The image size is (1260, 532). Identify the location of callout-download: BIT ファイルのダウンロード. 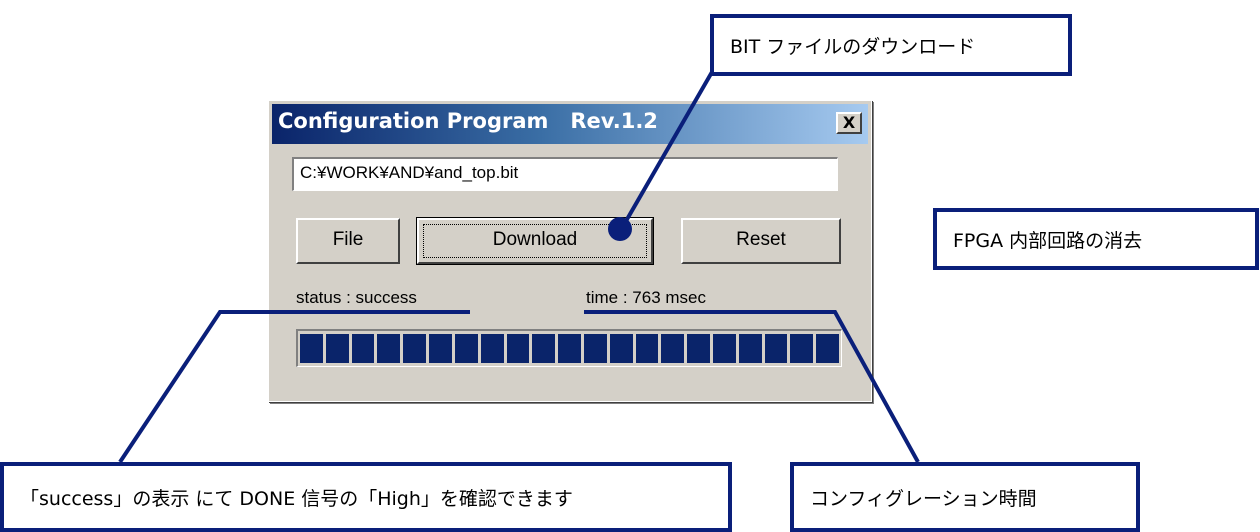
(891, 45).